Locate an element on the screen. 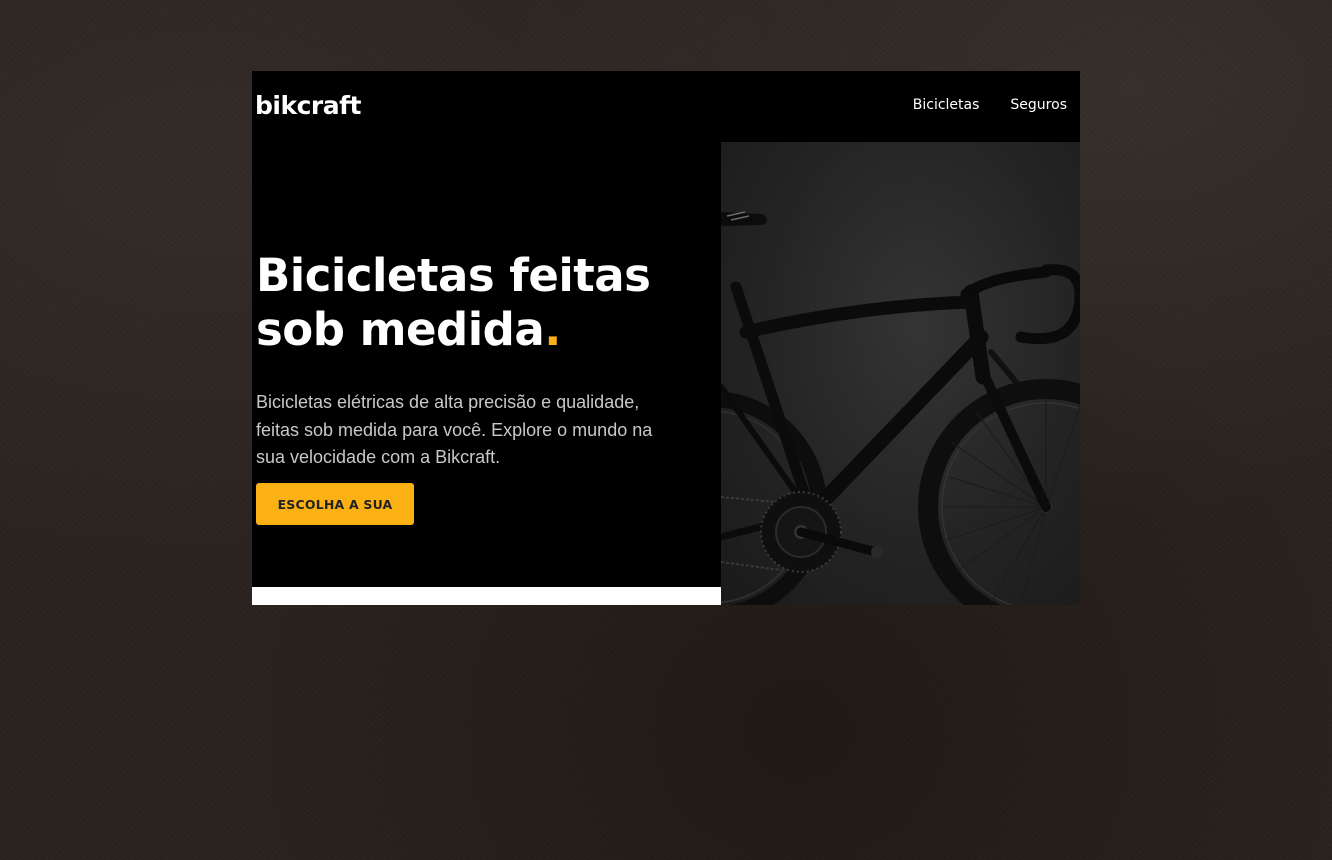  hero-title-text: Bicicletas feitas sob medida is located at coordinates (453, 302).